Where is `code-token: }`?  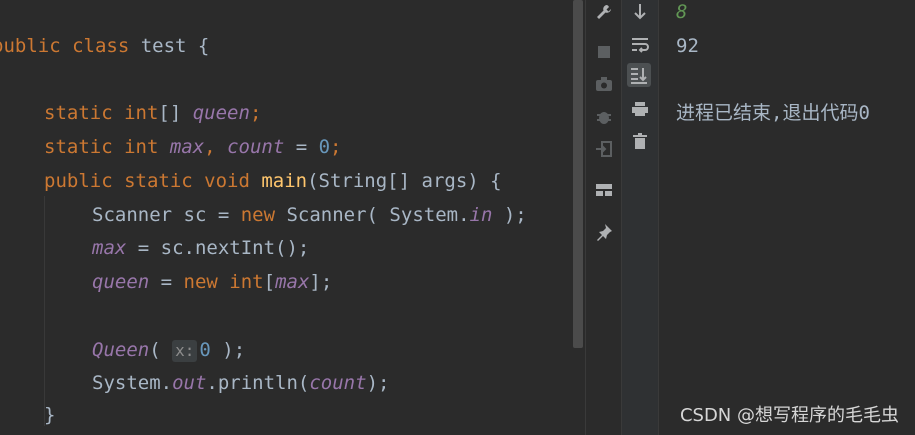 code-token: } is located at coordinates (50, 415).